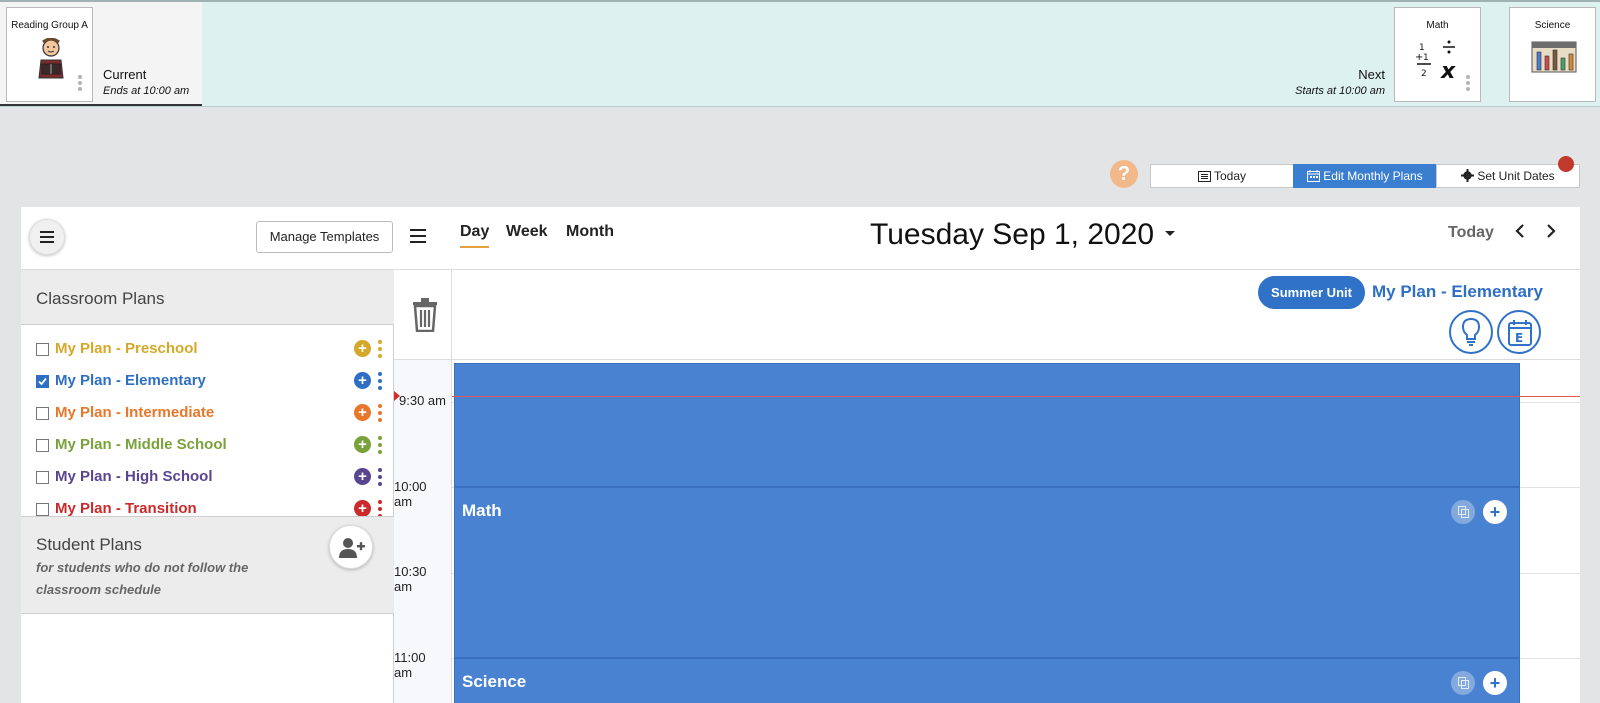 Image resolution: width=1600 pixels, height=703 pixels. Describe the element at coordinates (1124, 174) in the screenshot. I see `help-icon: ?` at that location.